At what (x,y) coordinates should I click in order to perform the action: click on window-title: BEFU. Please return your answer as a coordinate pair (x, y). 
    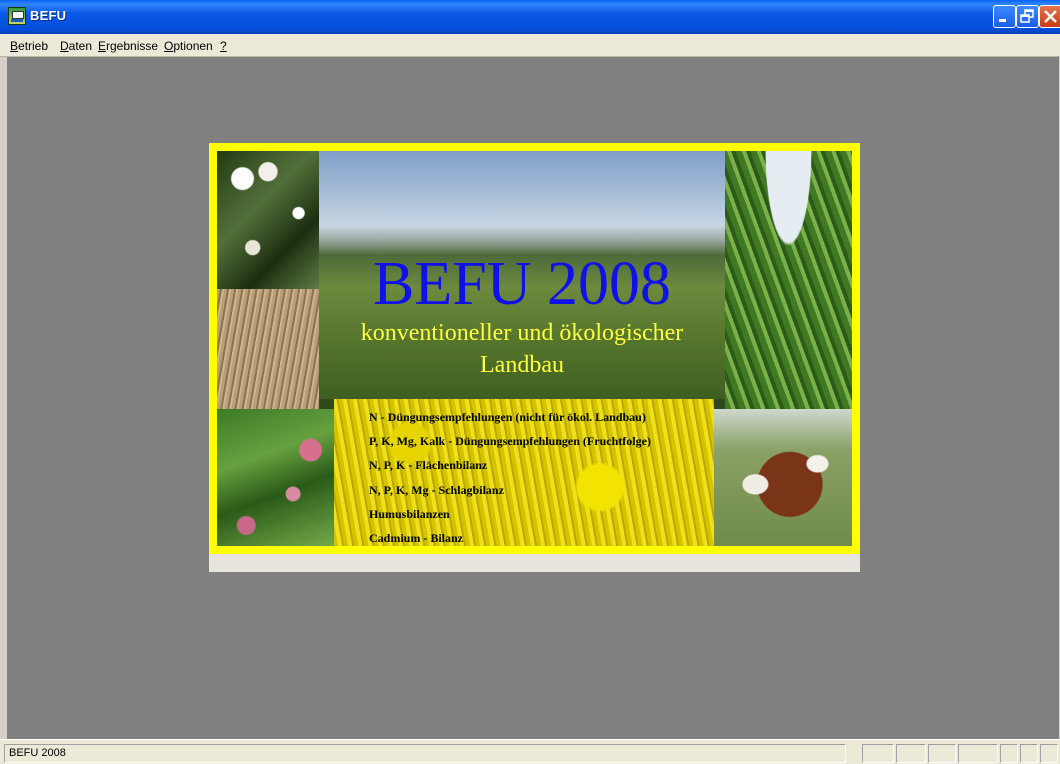
    Looking at the image, I should click on (48, 15).